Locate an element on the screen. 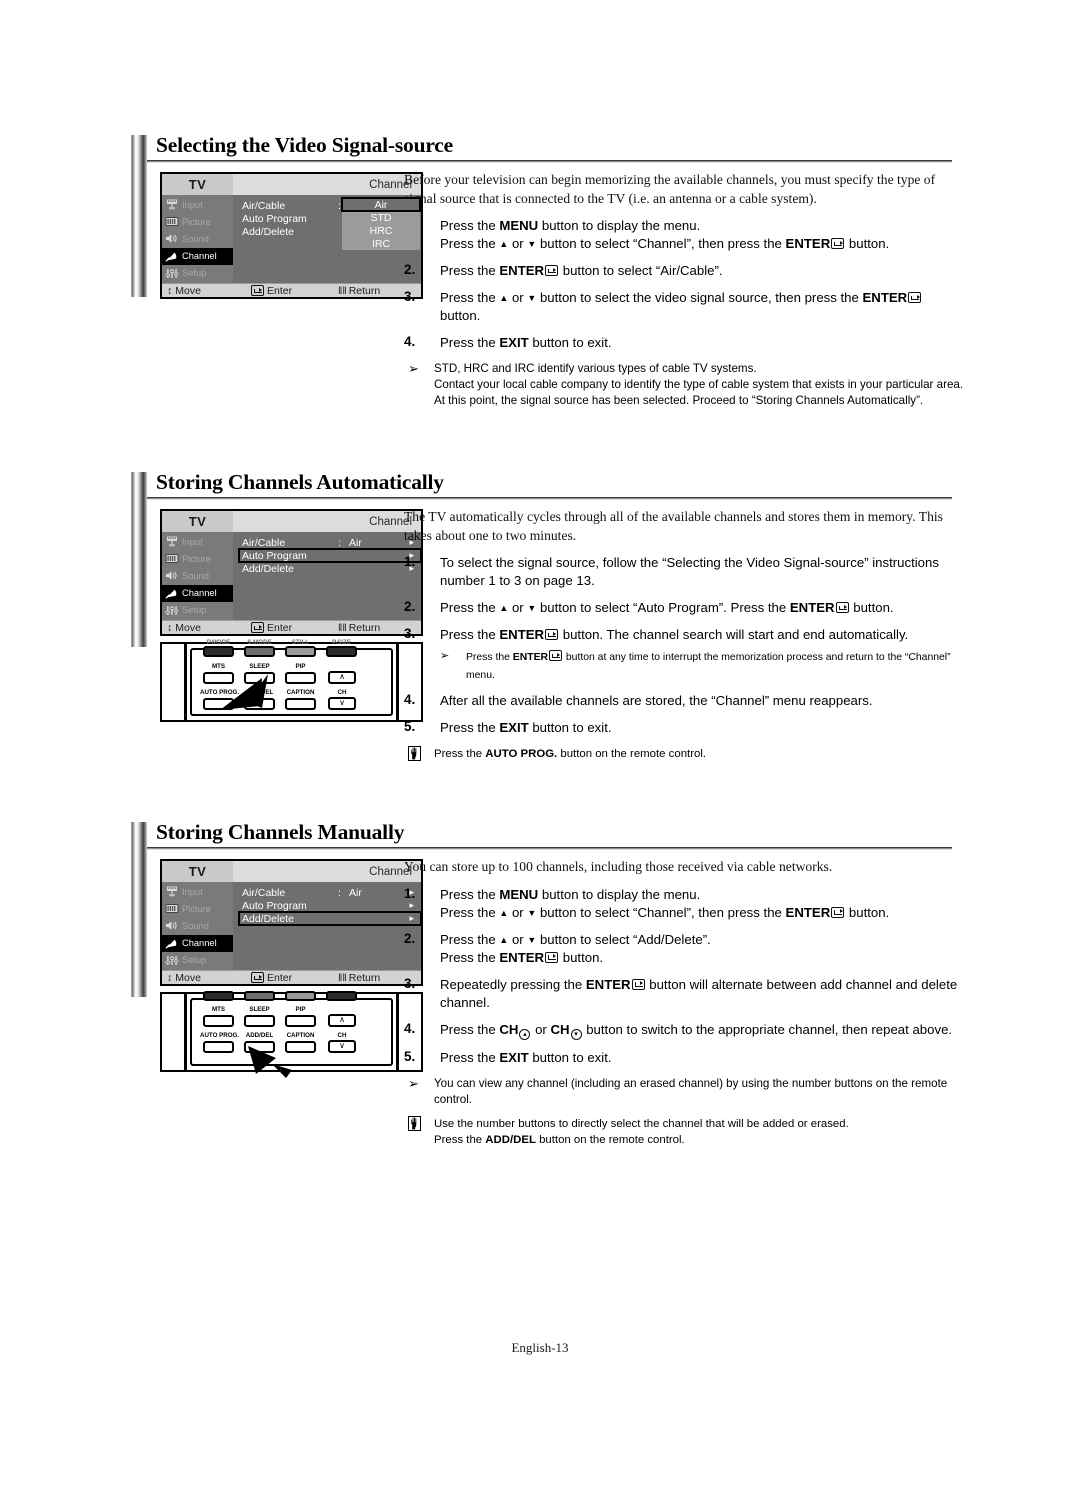  osd-dropdown-option-std: STD is located at coordinates (381, 217).